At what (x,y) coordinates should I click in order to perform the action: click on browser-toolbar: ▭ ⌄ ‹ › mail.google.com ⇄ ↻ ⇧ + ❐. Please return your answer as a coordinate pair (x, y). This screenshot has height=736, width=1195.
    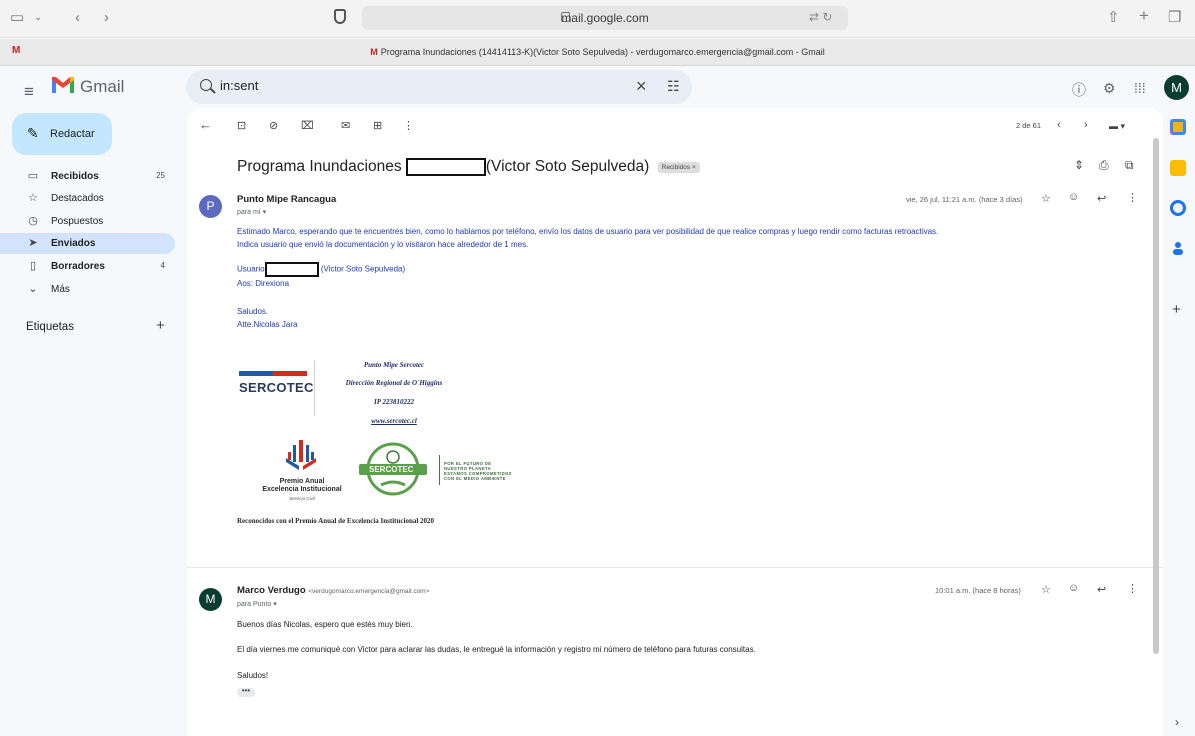
    Looking at the image, I should click on (597, 19).